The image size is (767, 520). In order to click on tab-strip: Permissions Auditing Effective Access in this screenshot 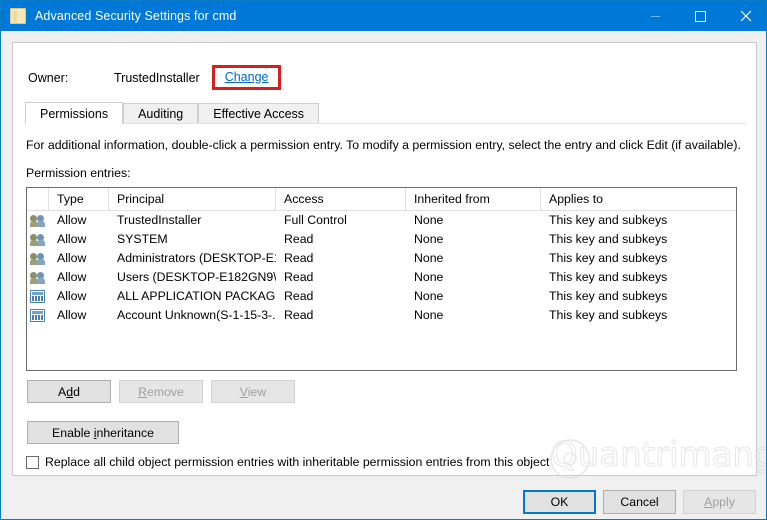, I will do `click(172, 113)`.